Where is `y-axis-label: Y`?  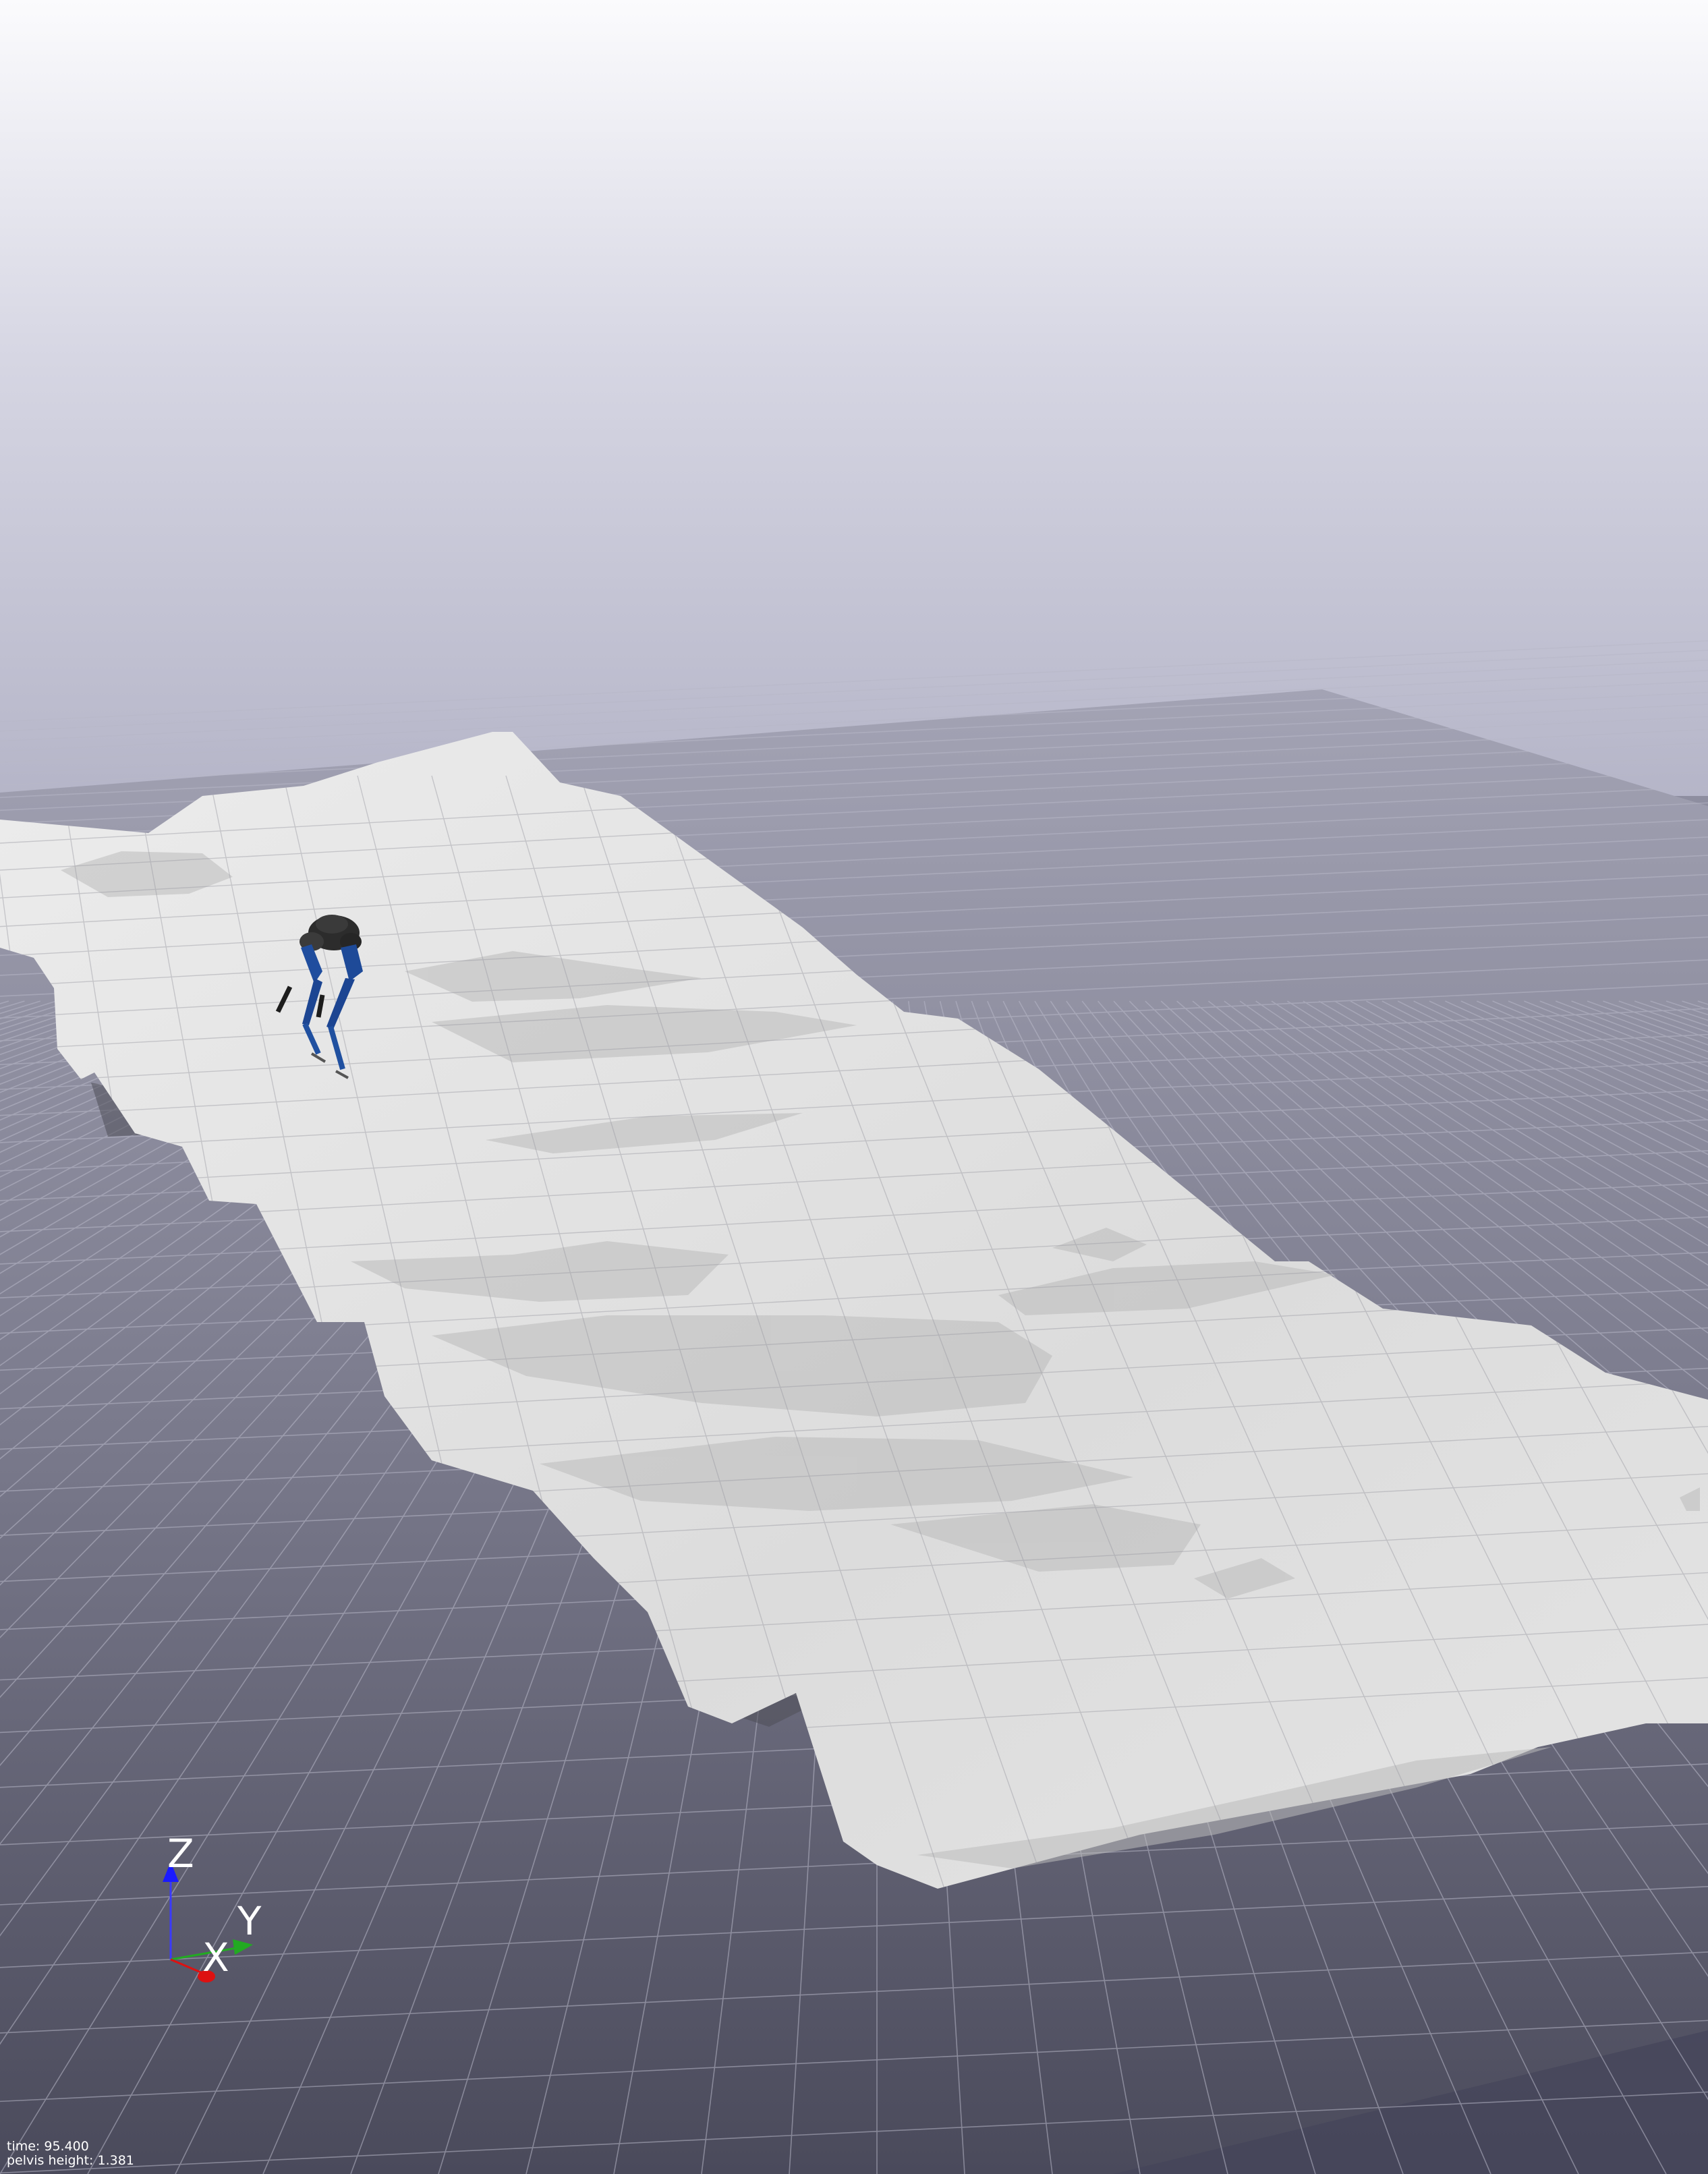
y-axis-label: Y is located at coordinates (250, 1921).